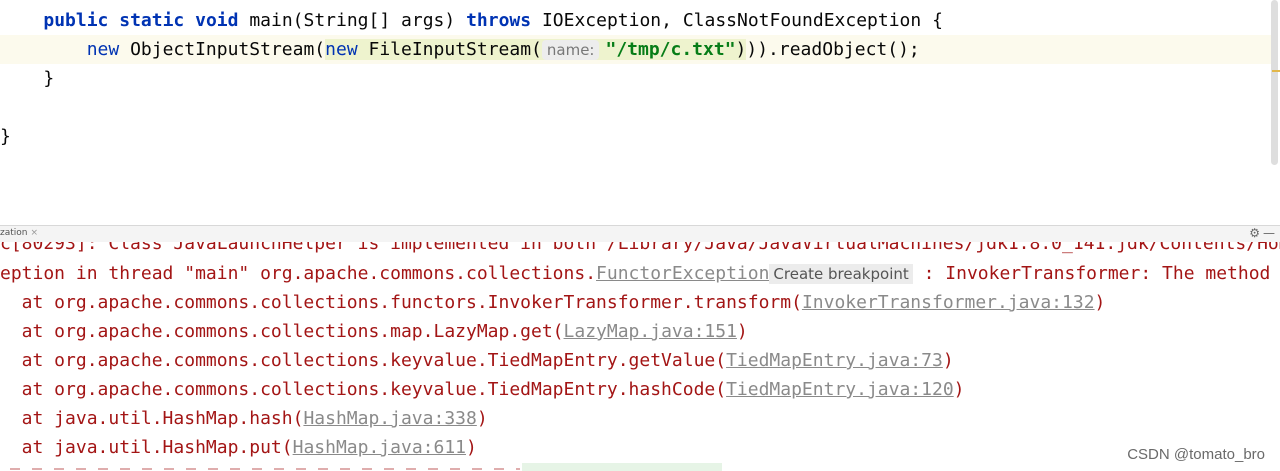 The image size is (1280, 471). Describe the element at coordinates (650, 331) in the screenshot. I see `source-link: LazyMap.java:151` at that location.